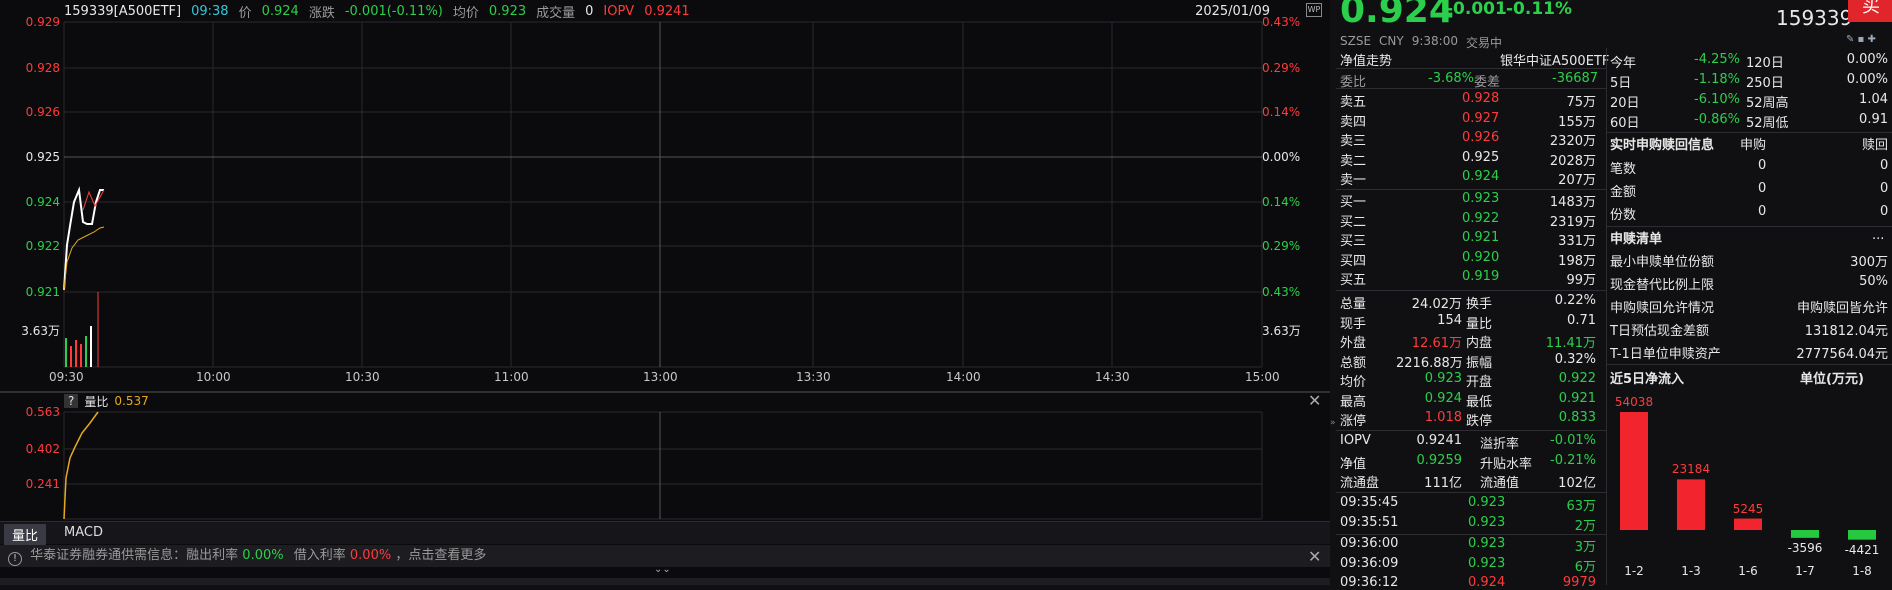  What do you see at coordinates (813, 377) in the screenshot?
I see `x-label: 13:30` at bounding box center [813, 377].